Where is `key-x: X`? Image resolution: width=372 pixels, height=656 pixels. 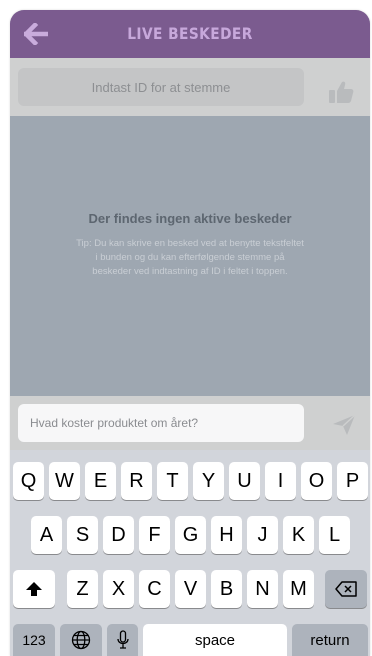 key-x: X is located at coordinates (118, 589).